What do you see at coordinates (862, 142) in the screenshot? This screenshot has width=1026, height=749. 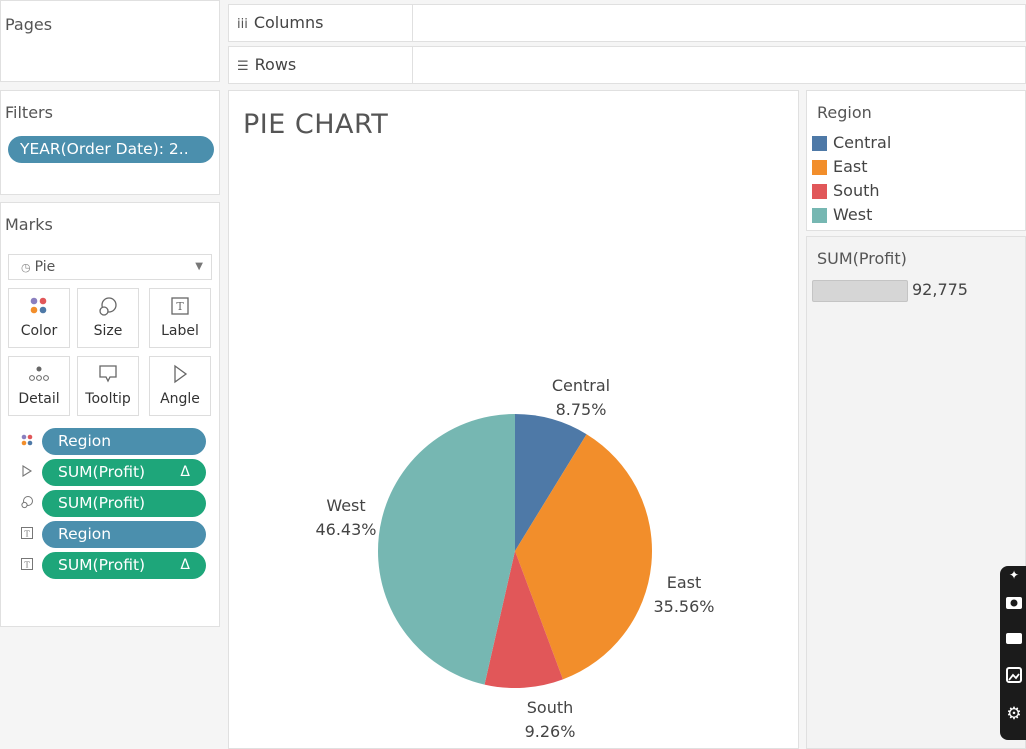 I see `legend-label: Central` at bounding box center [862, 142].